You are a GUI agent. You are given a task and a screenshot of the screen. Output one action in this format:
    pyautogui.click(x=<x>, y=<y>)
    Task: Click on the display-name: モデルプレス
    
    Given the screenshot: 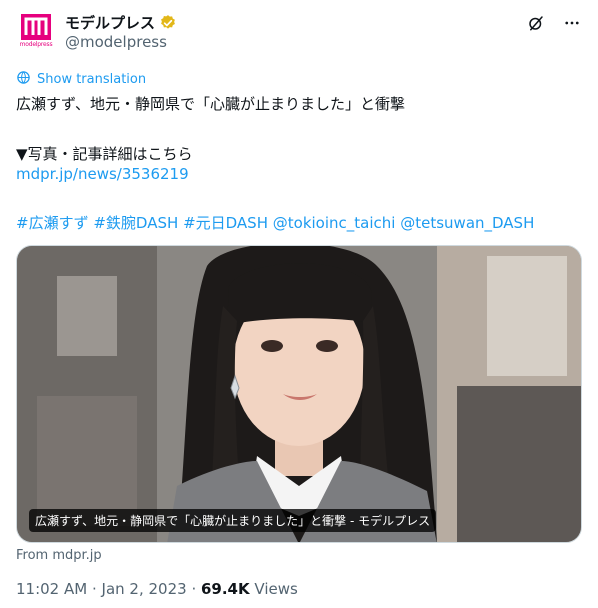 What is the action you would take?
    pyautogui.click(x=110, y=22)
    